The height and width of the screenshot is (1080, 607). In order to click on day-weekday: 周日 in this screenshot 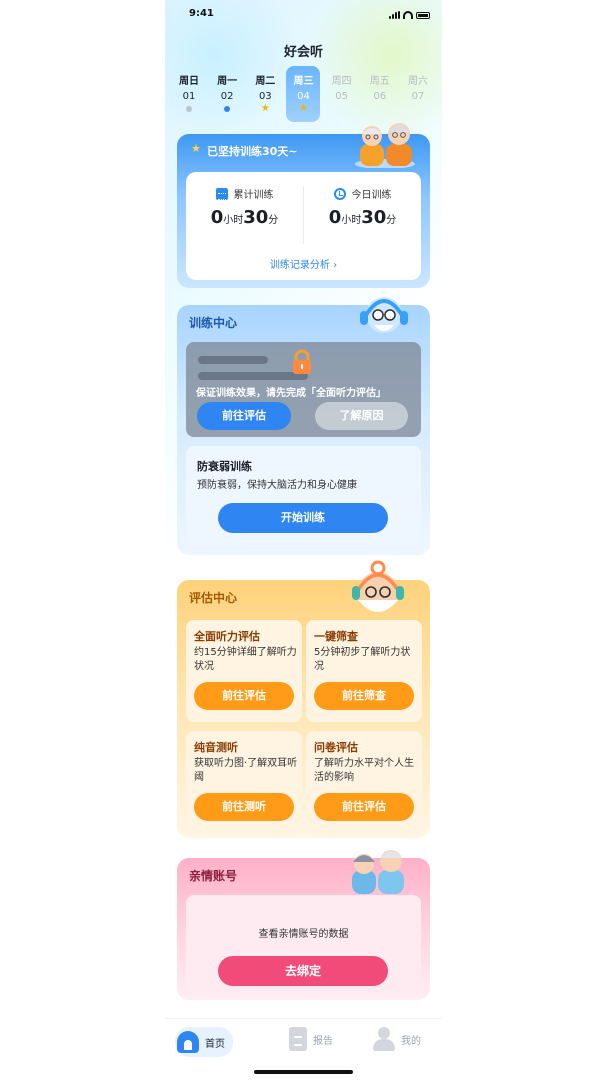, I will do `click(189, 81)`.